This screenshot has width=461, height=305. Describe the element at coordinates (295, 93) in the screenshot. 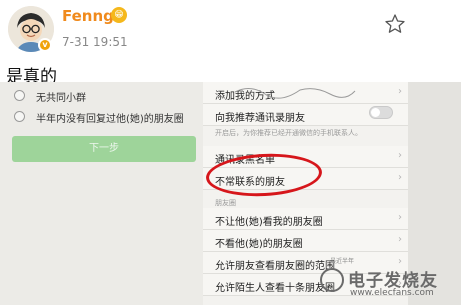

I see `scribble-marks` at that location.